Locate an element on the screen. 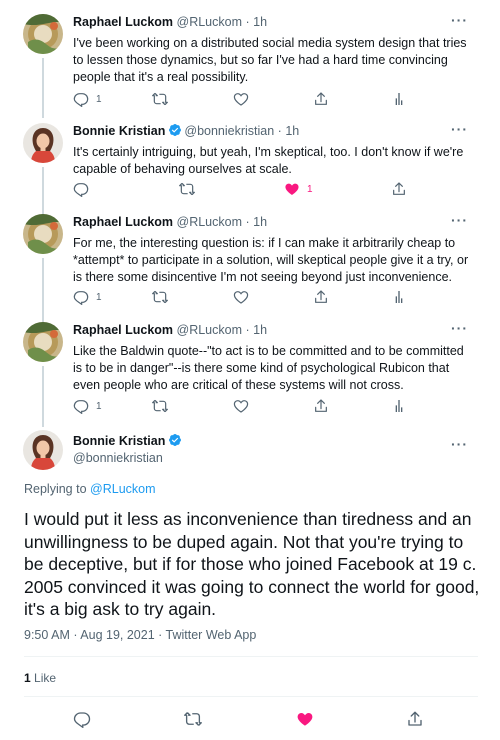 The height and width of the screenshot is (740, 500). author-name-row: Bonnie Kristian is located at coordinates (128, 441).